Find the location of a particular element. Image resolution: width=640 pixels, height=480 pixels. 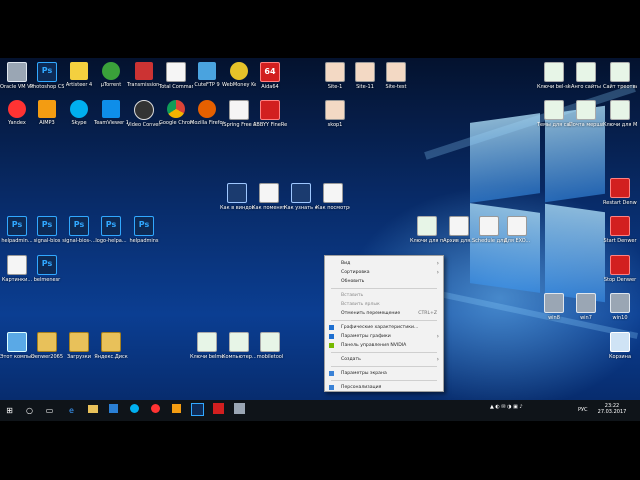

denwer-folder-shortcut: Denwer2065 is located at coordinates (47, 346).